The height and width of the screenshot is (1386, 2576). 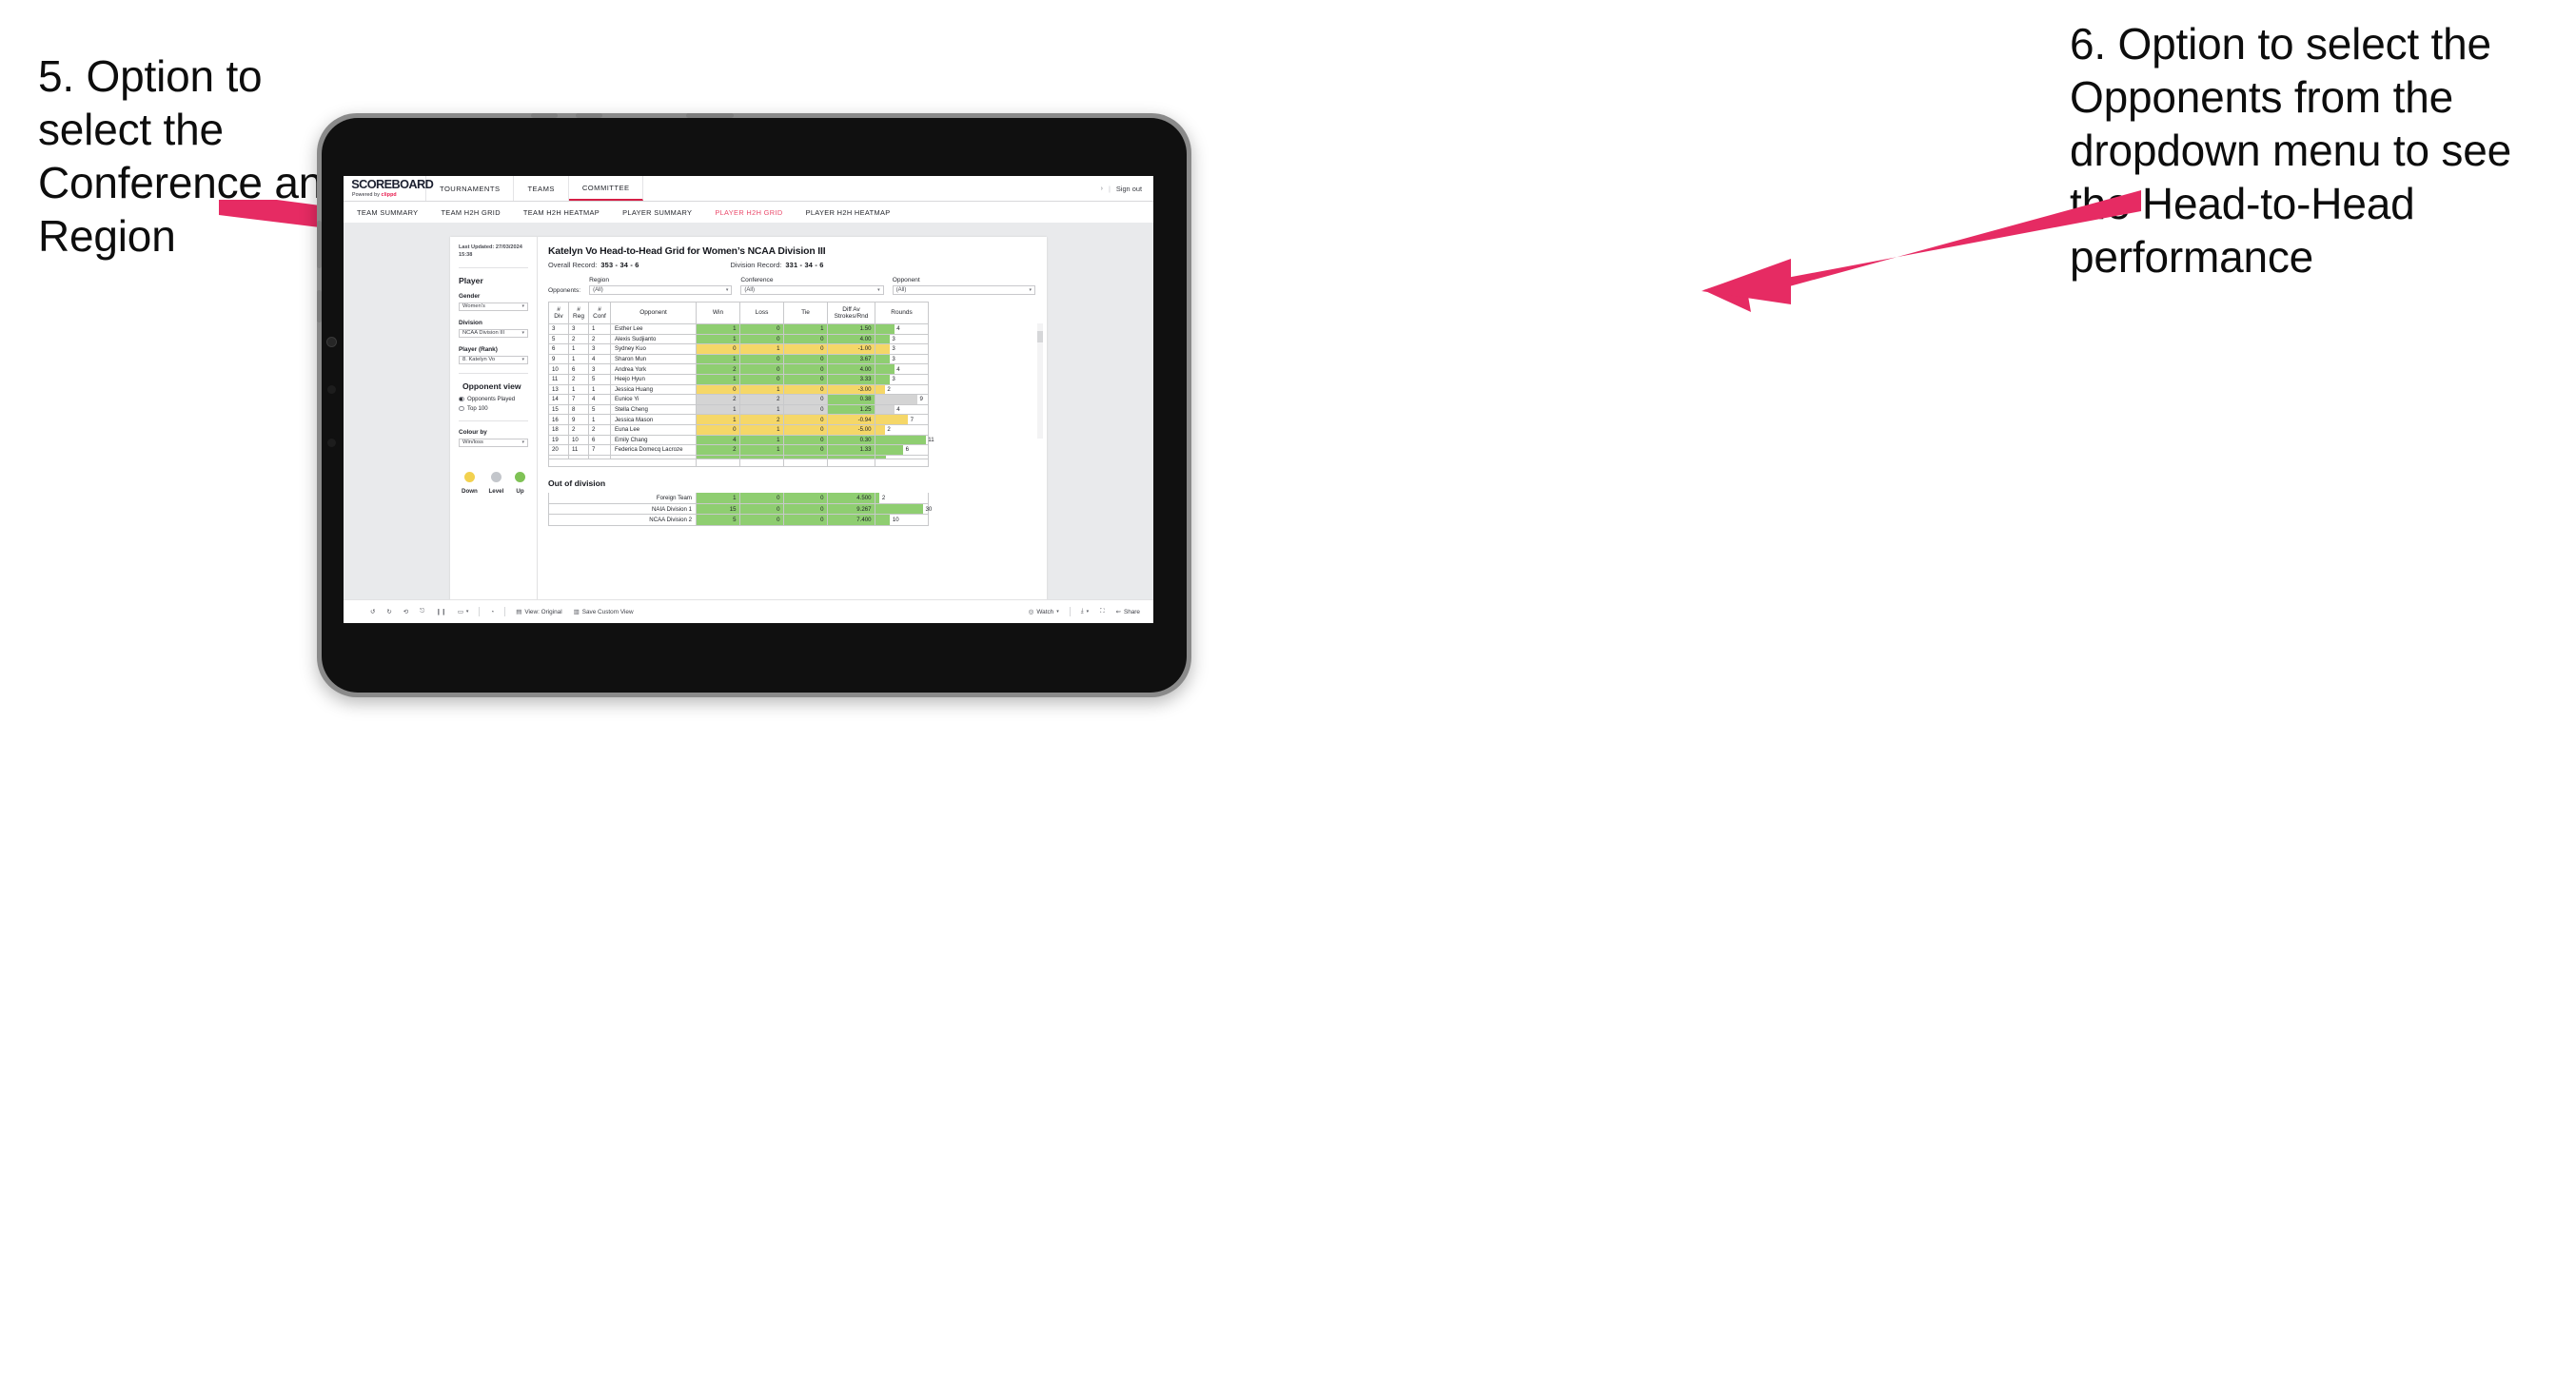 I want to click on logo-powered-by: Powered by clippd, so click(x=388, y=195).